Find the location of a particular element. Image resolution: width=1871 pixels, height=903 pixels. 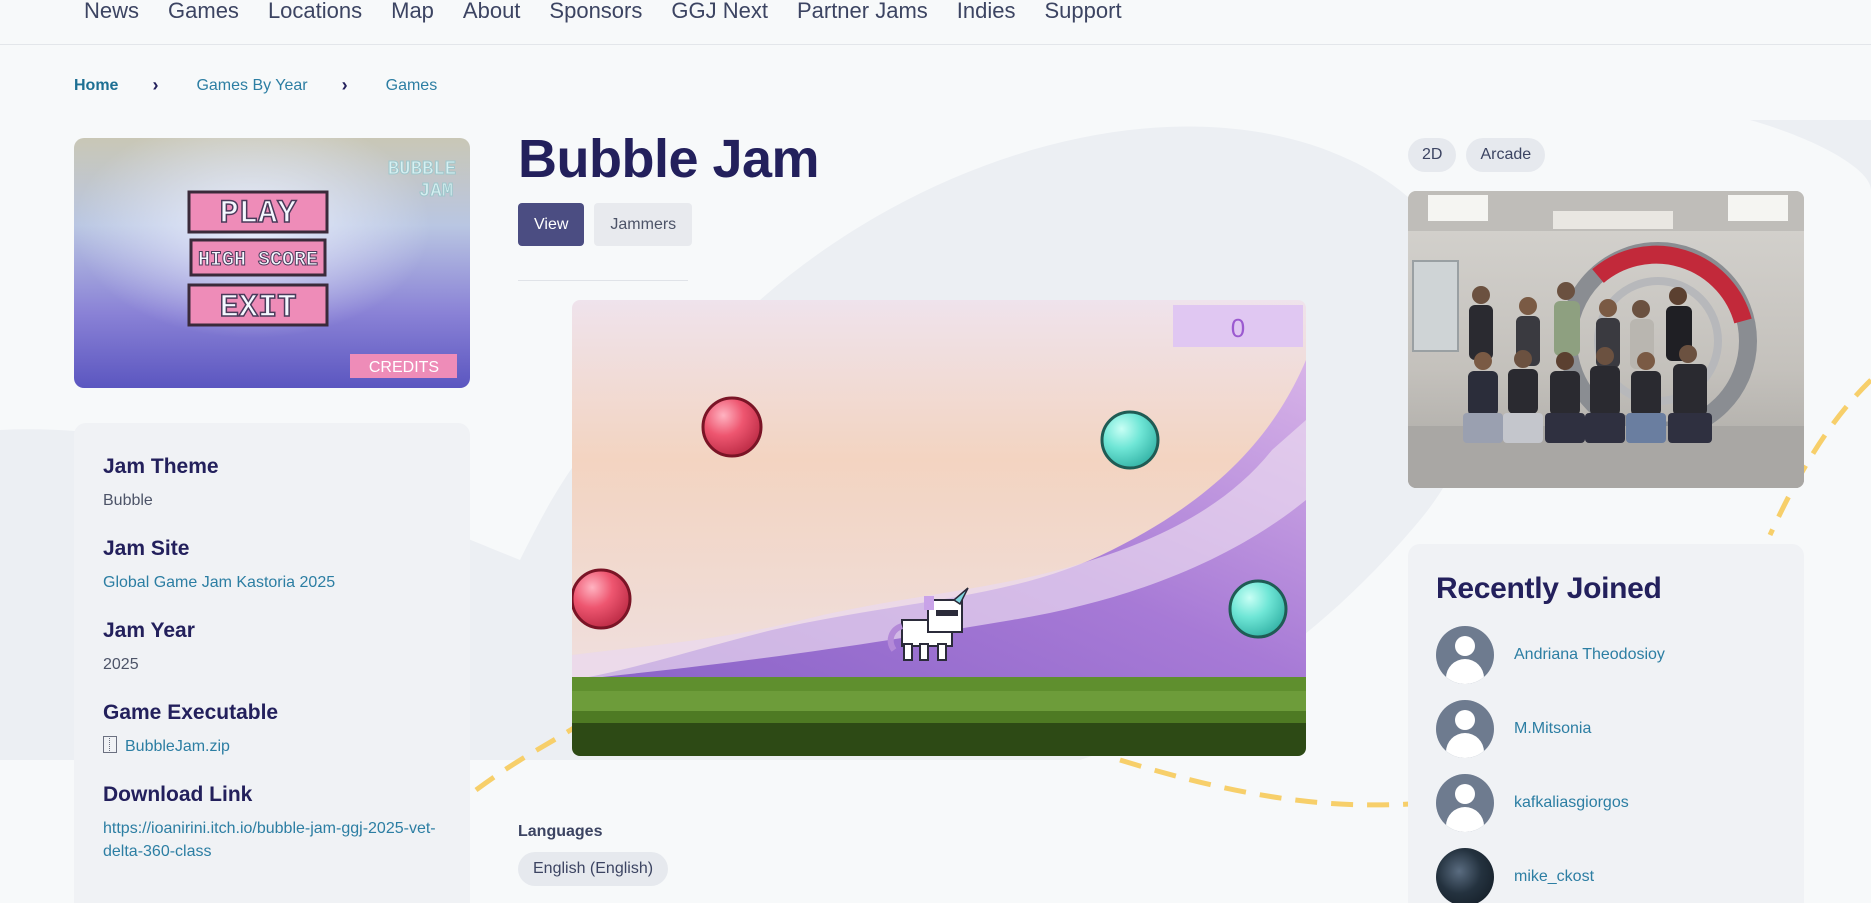

nav-locations: Locations is located at coordinates (315, 12).